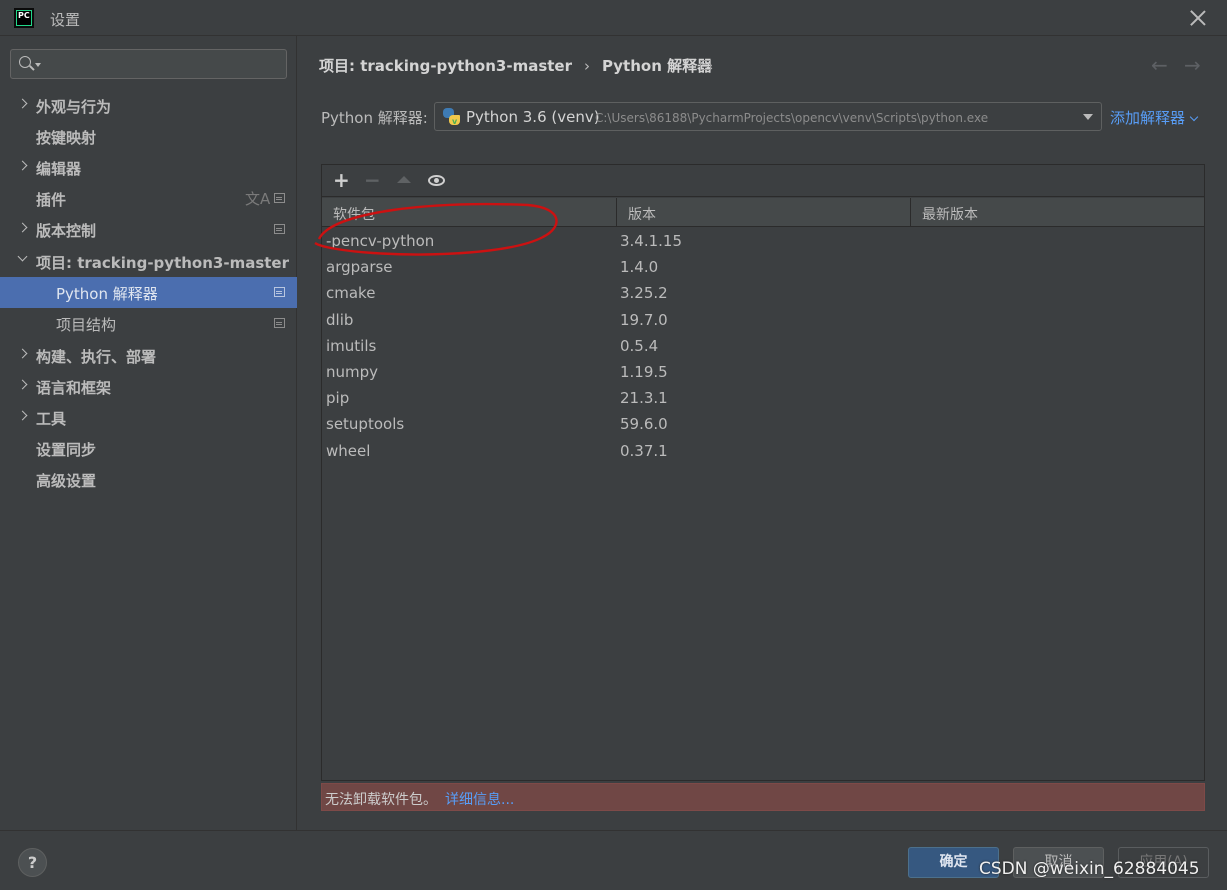  Describe the element at coordinates (644, 450) in the screenshot. I see `package-version: 0.37.1` at that location.